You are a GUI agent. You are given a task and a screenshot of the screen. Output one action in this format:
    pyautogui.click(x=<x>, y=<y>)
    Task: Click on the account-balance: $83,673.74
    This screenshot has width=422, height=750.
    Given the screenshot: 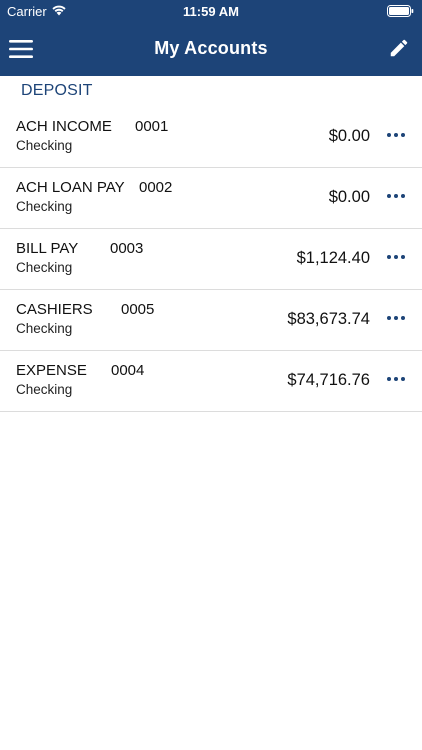 What is the action you would take?
    pyautogui.click(x=328, y=319)
    